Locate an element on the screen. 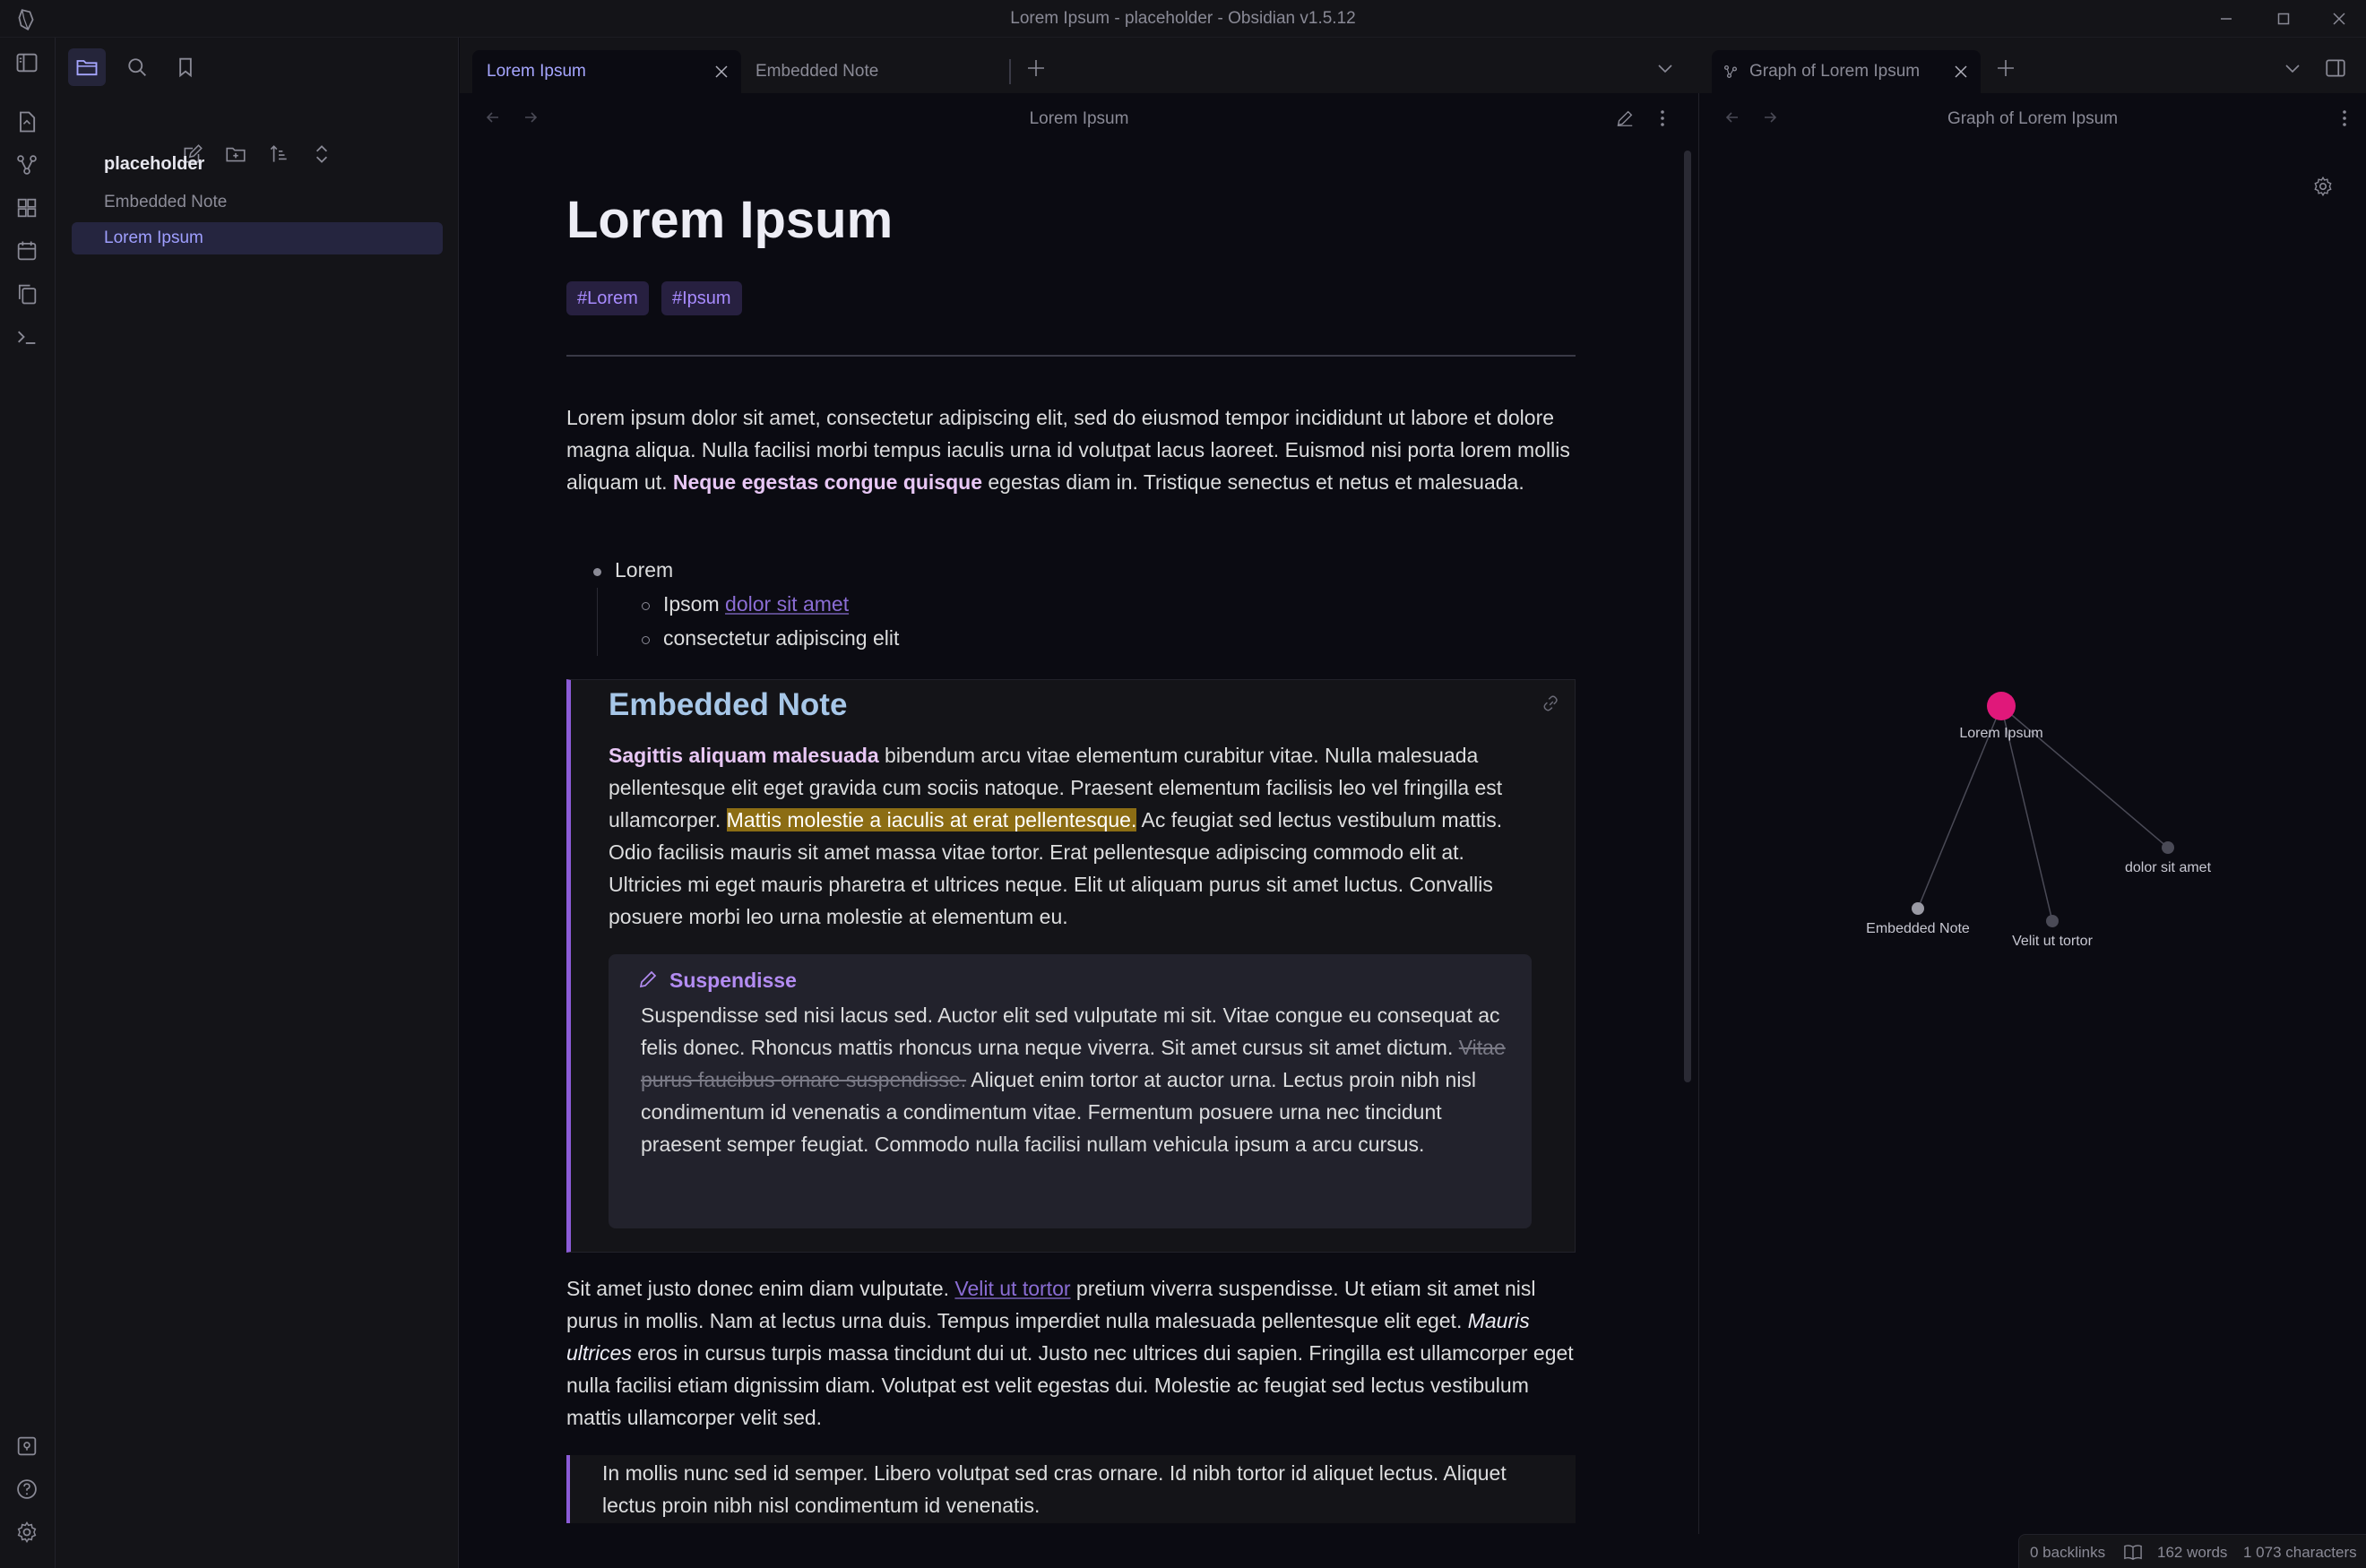 Image resolution: width=2366 pixels, height=1568 pixels. bookmark-icon is located at coordinates (186, 67).